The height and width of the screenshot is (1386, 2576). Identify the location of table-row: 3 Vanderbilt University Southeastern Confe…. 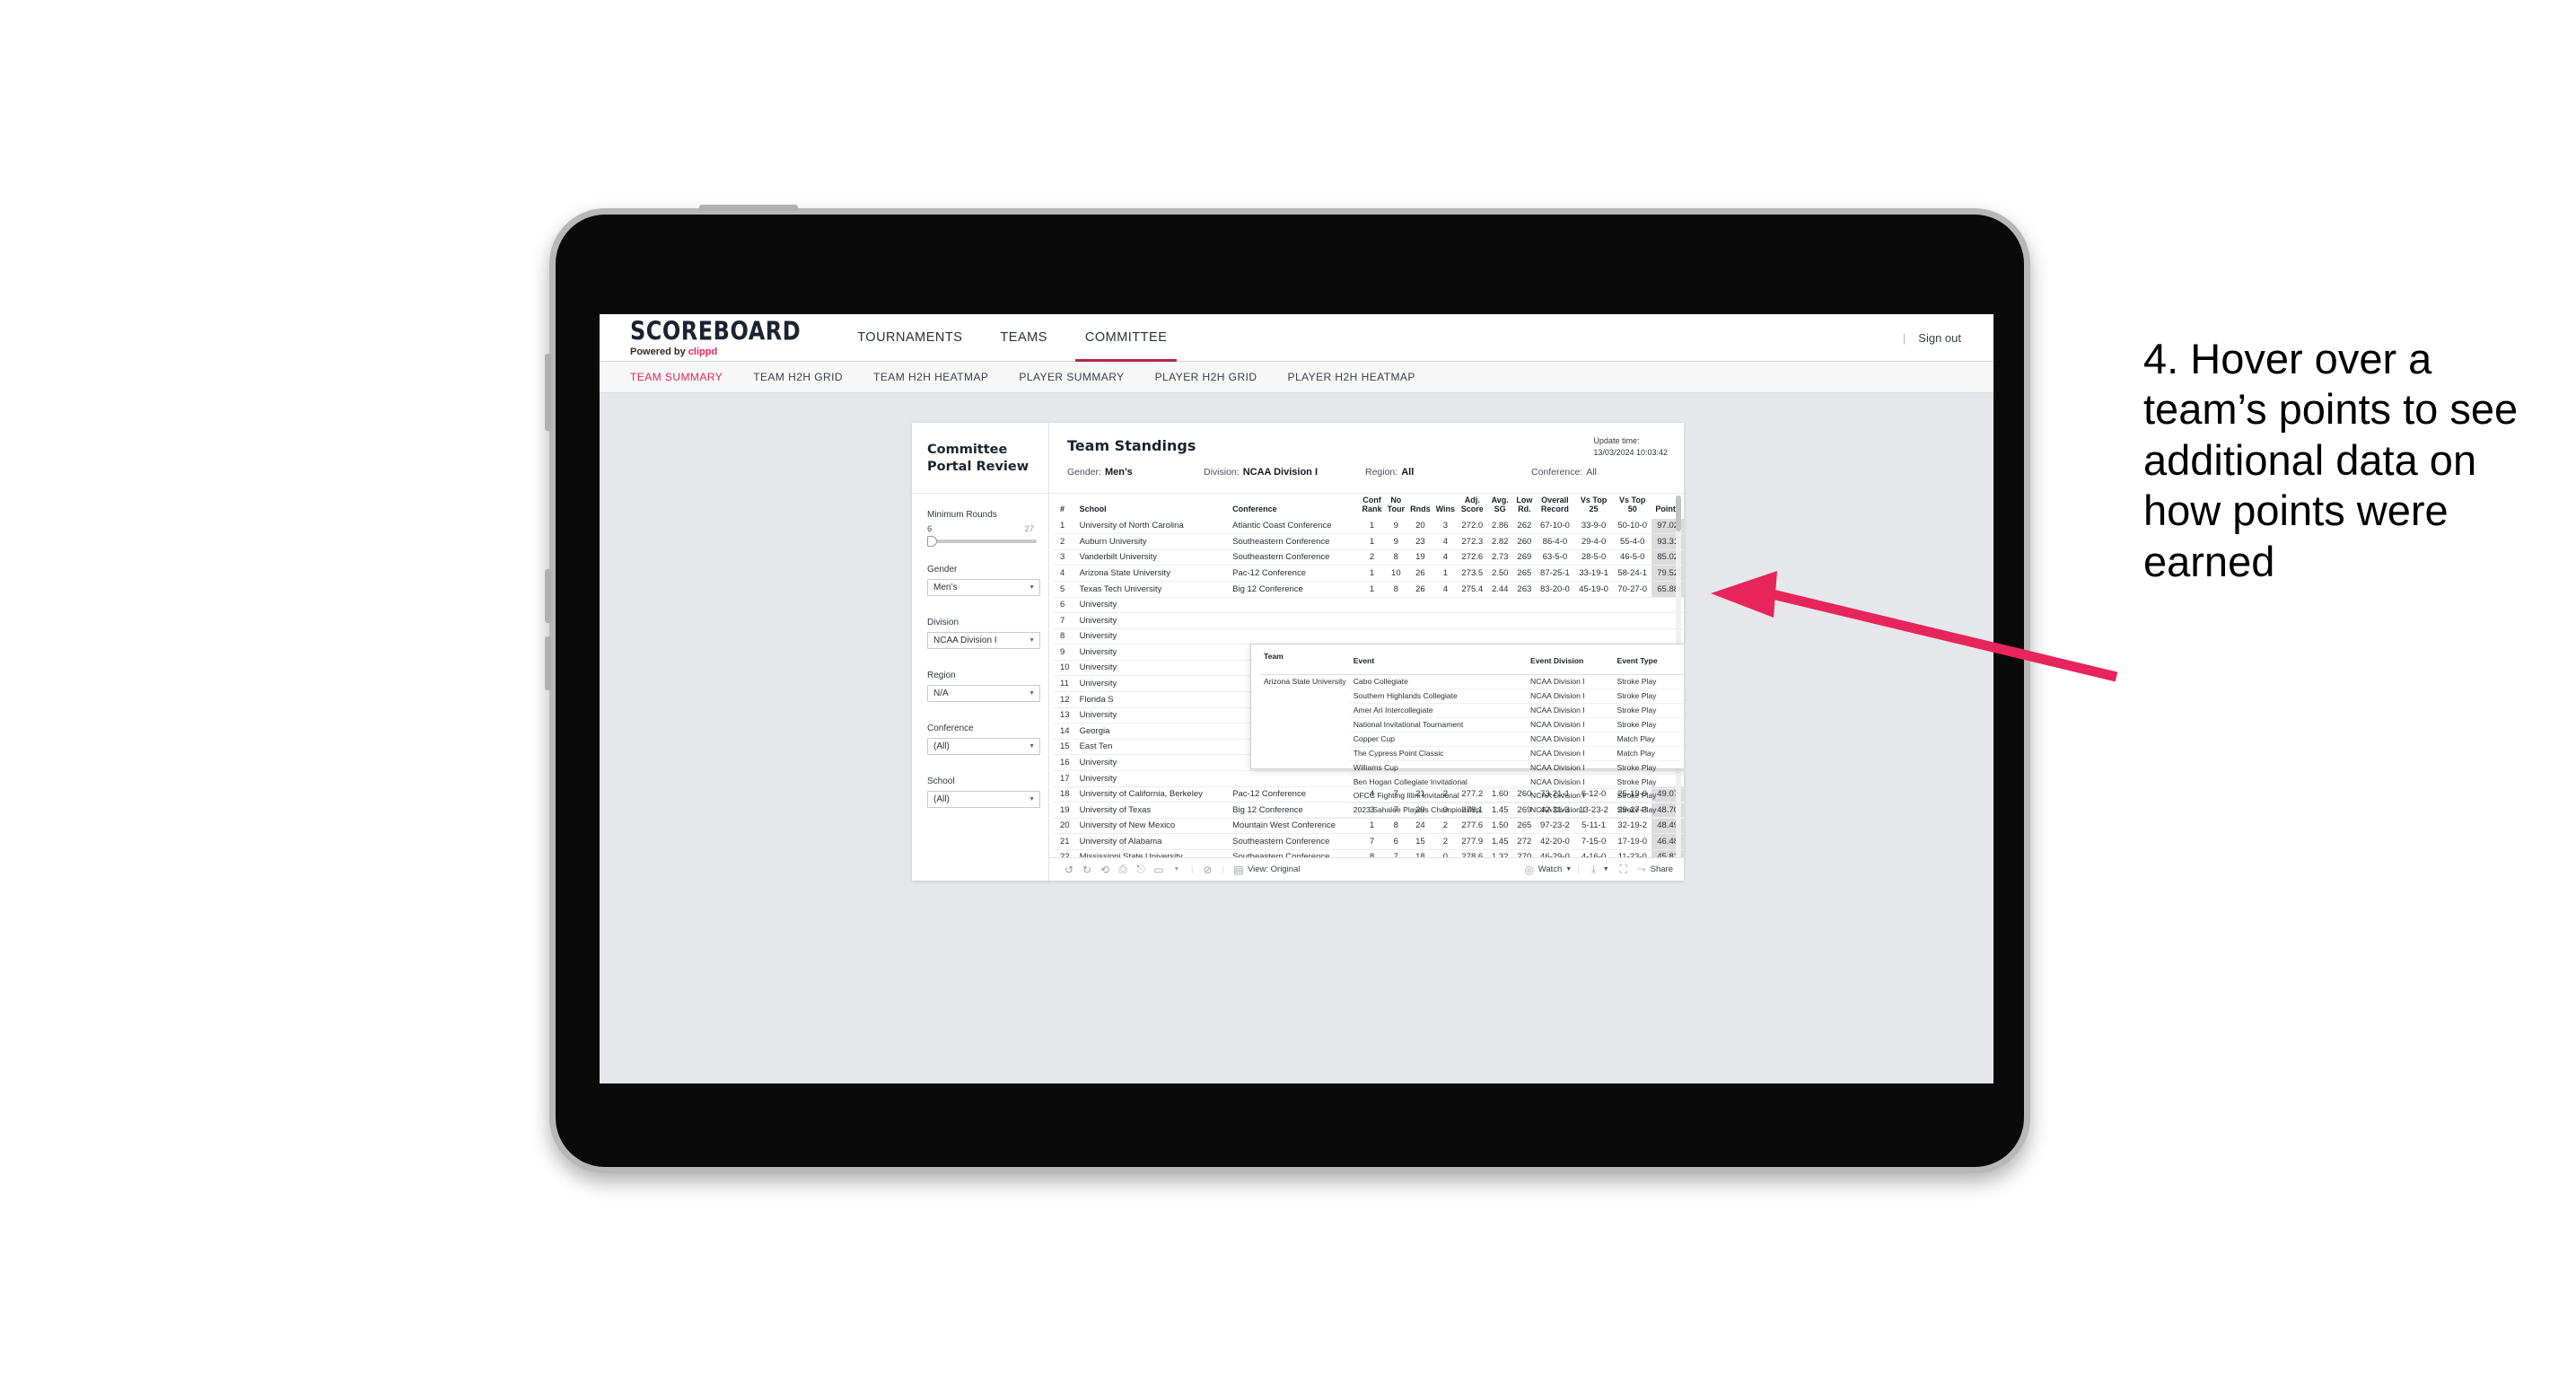
(1368, 557).